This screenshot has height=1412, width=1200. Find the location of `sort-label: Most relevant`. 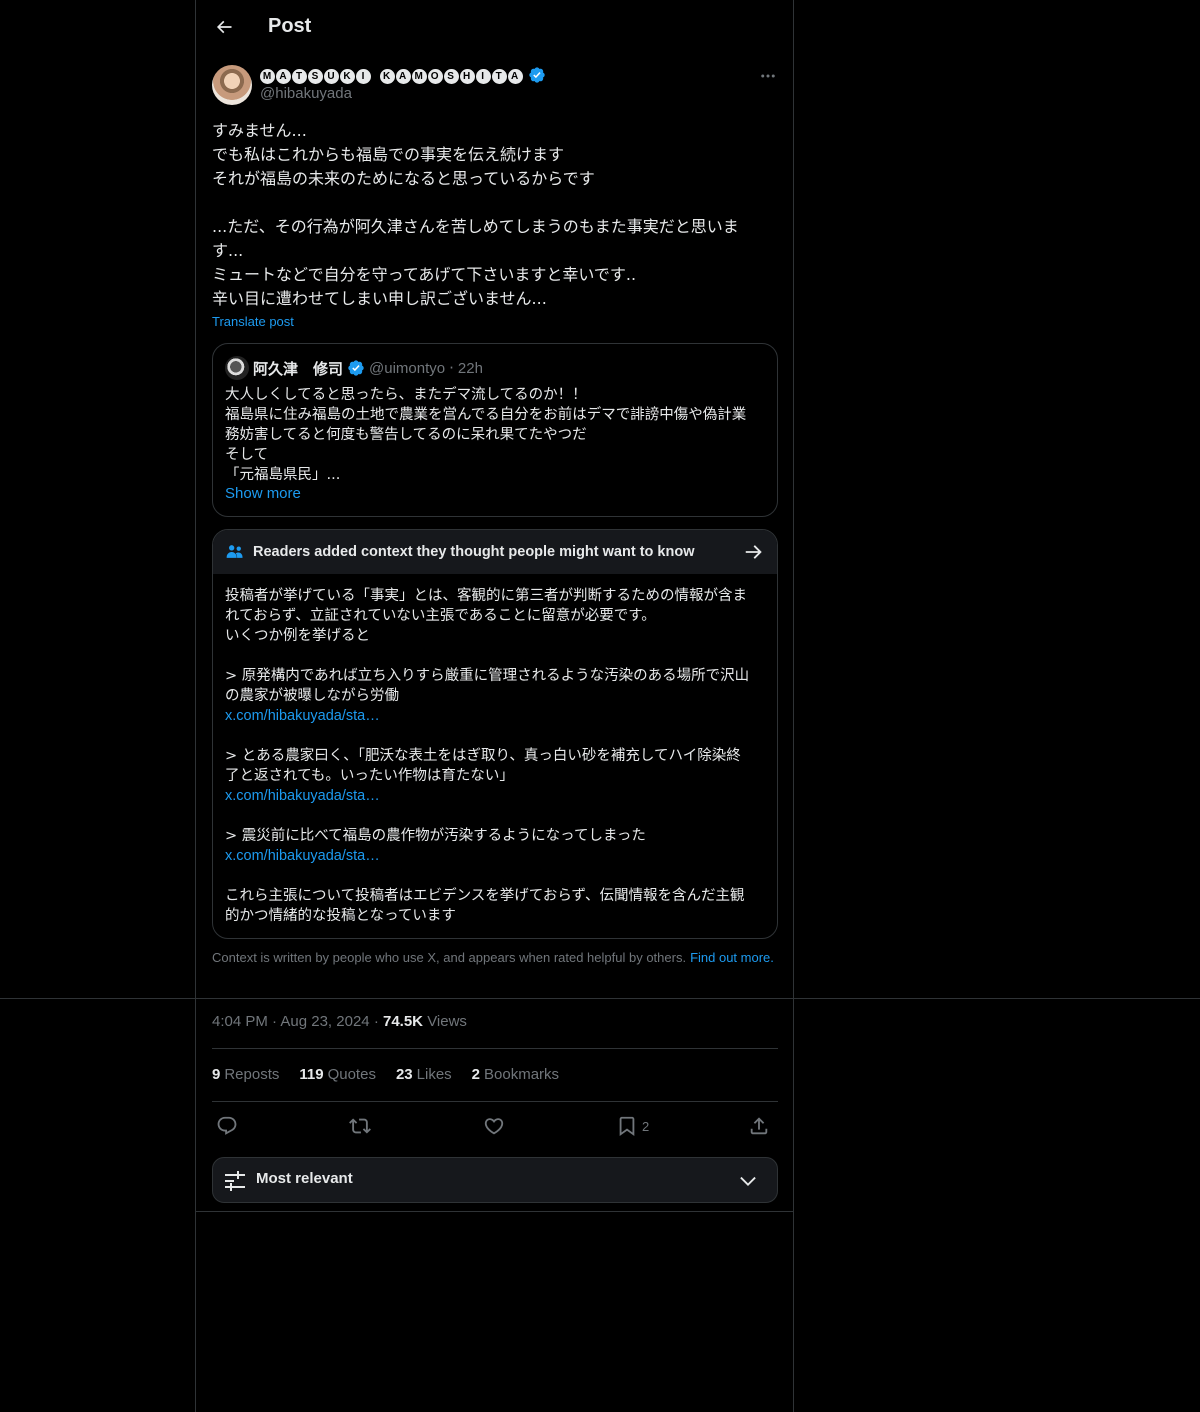

sort-label: Most relevant is located at coordinates (304, 1178).